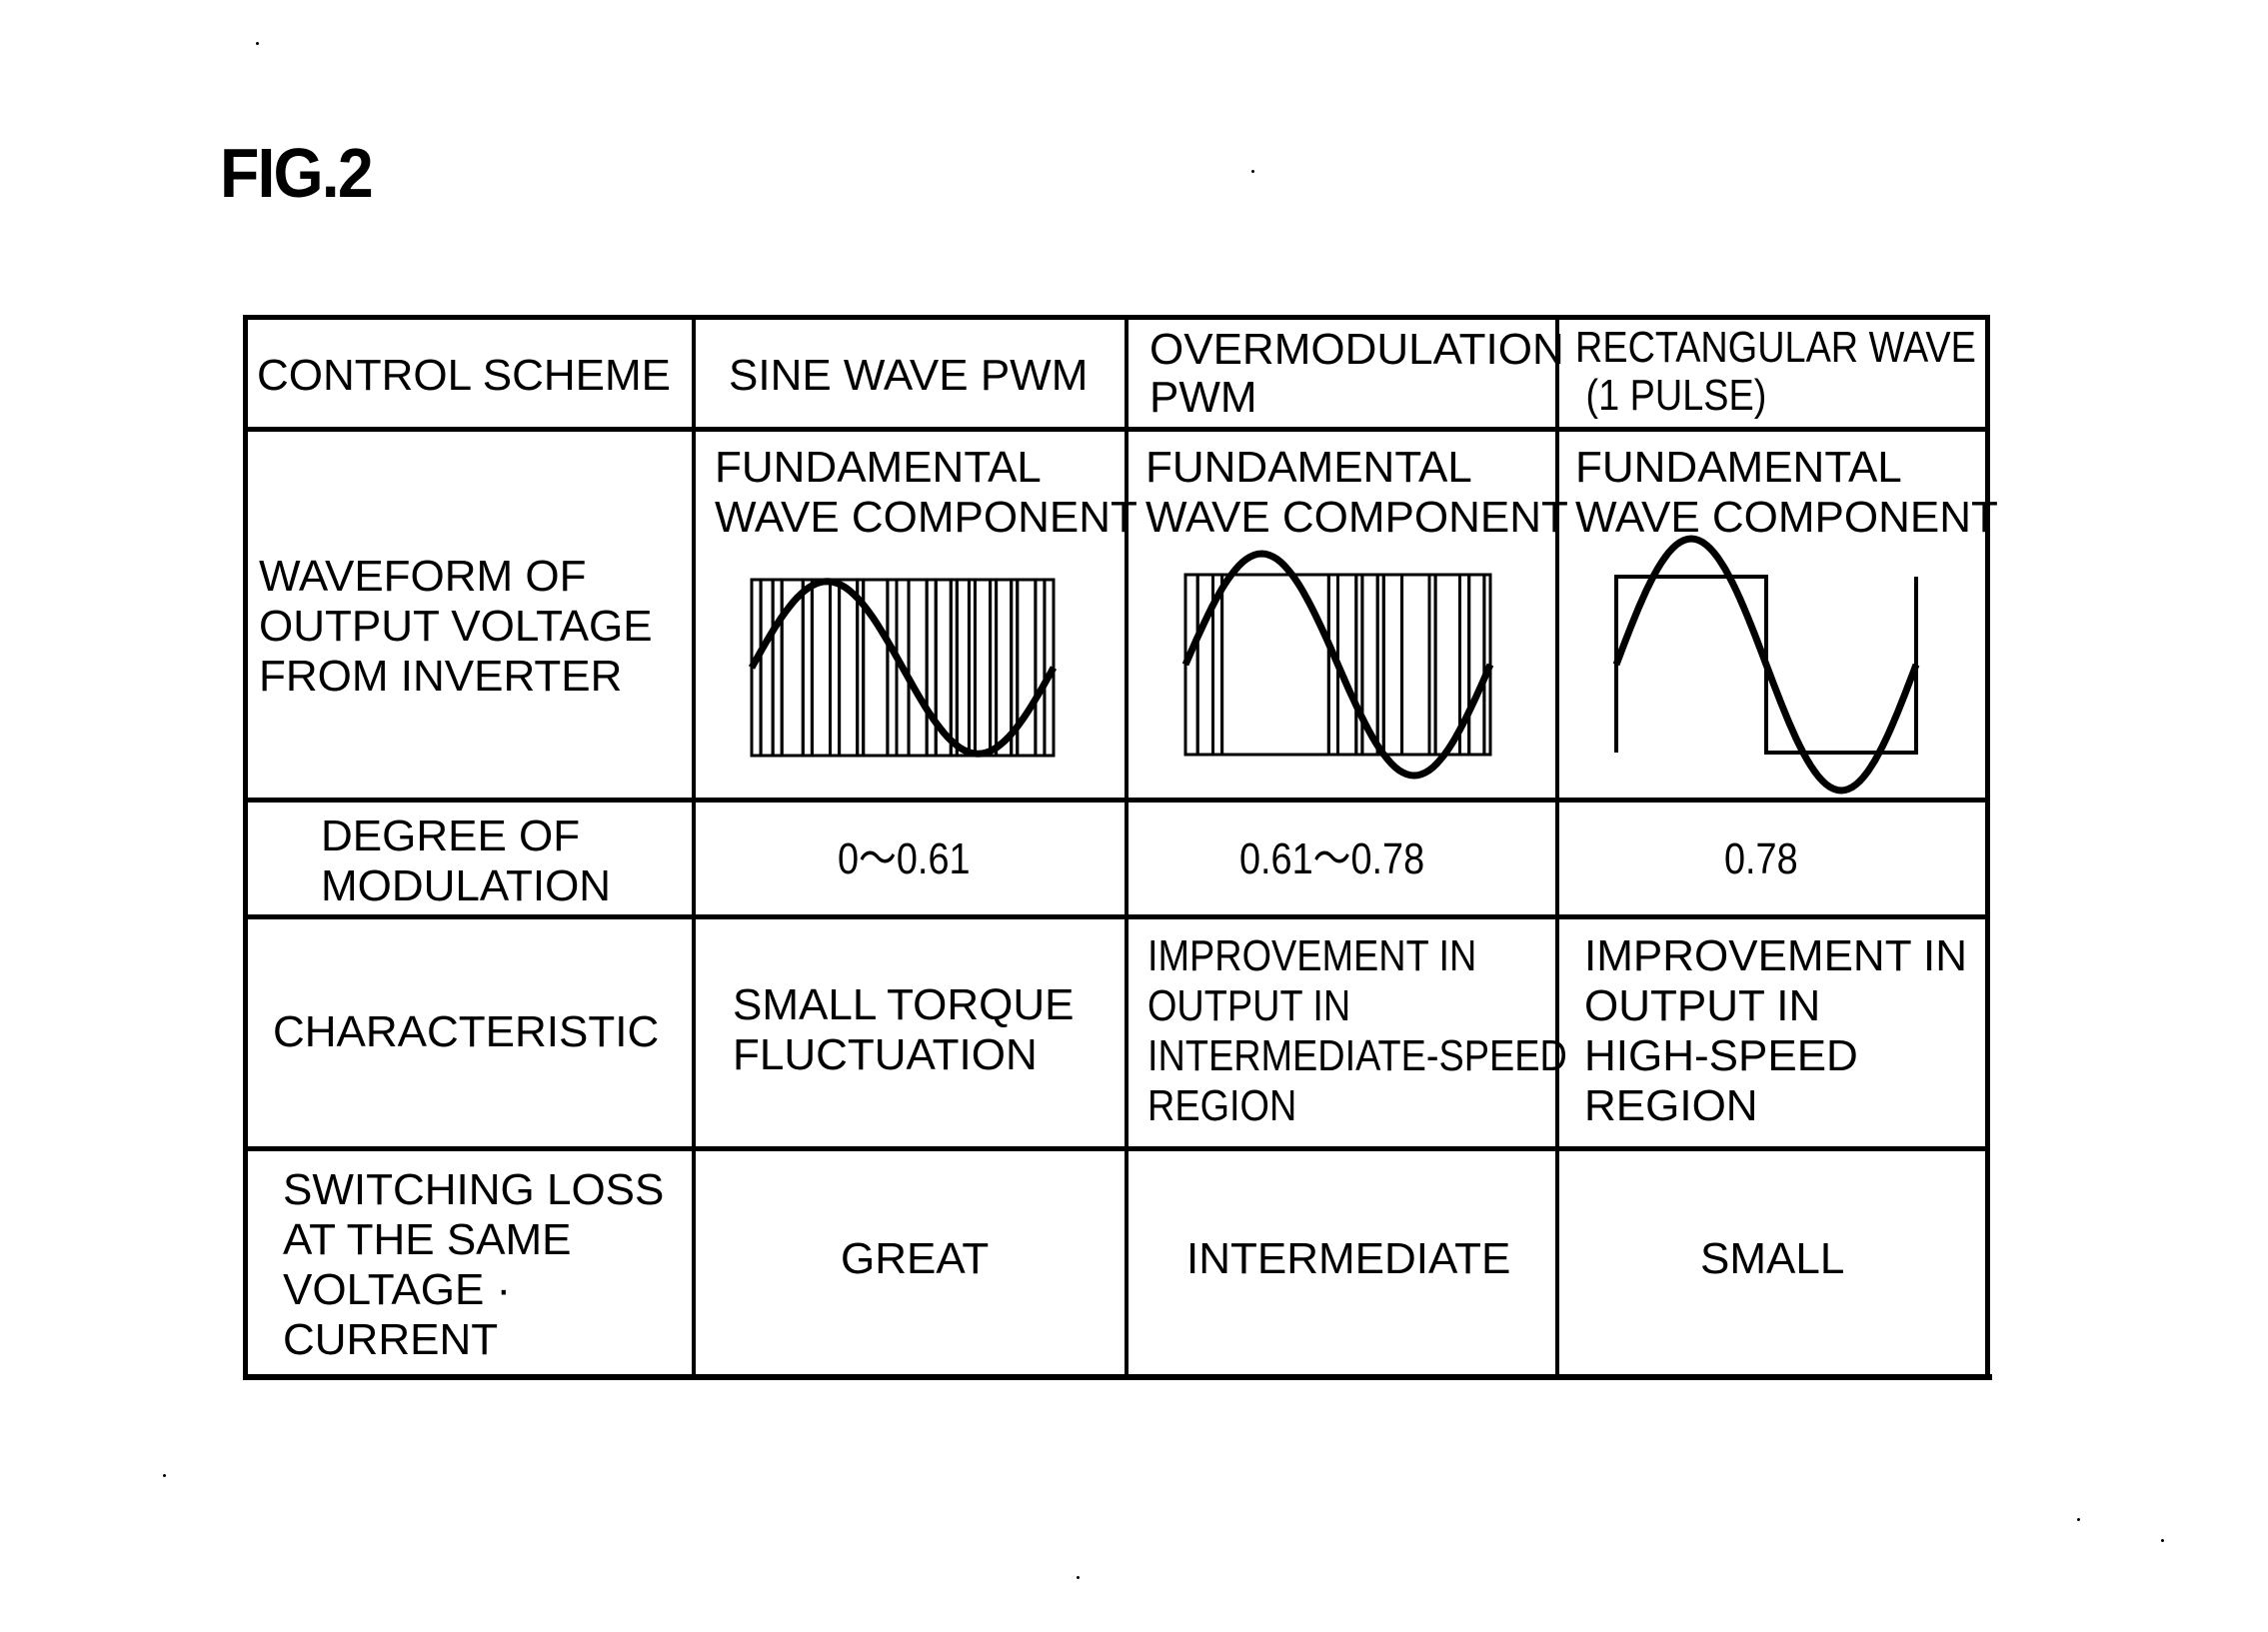 Image resolution: width=2268 pixels, height=1632 pixels. What do you see at coordinates (474, 1190) in the screenshot?
I see `row-header-switching-loss-line1: SWITCHING LOSS` at bounding box center [474, 1190].